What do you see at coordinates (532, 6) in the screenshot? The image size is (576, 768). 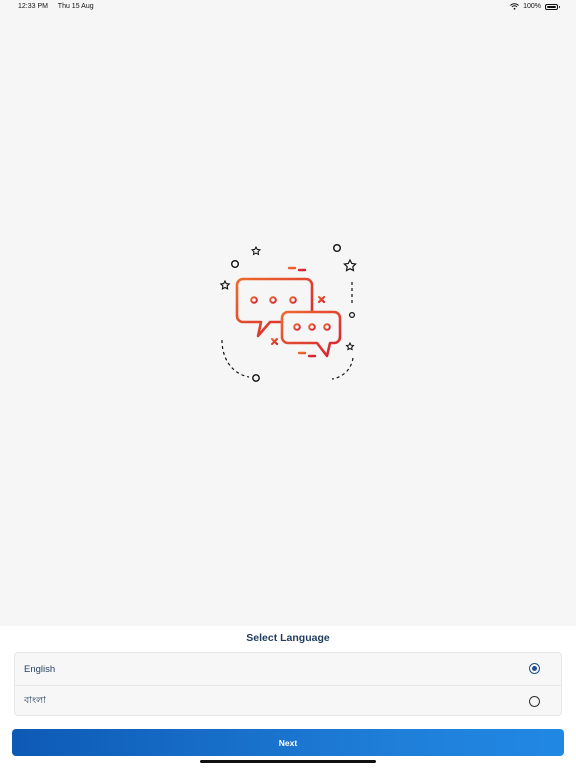 I see `battery-percentage: 100%` at bounding box center [532, 6].